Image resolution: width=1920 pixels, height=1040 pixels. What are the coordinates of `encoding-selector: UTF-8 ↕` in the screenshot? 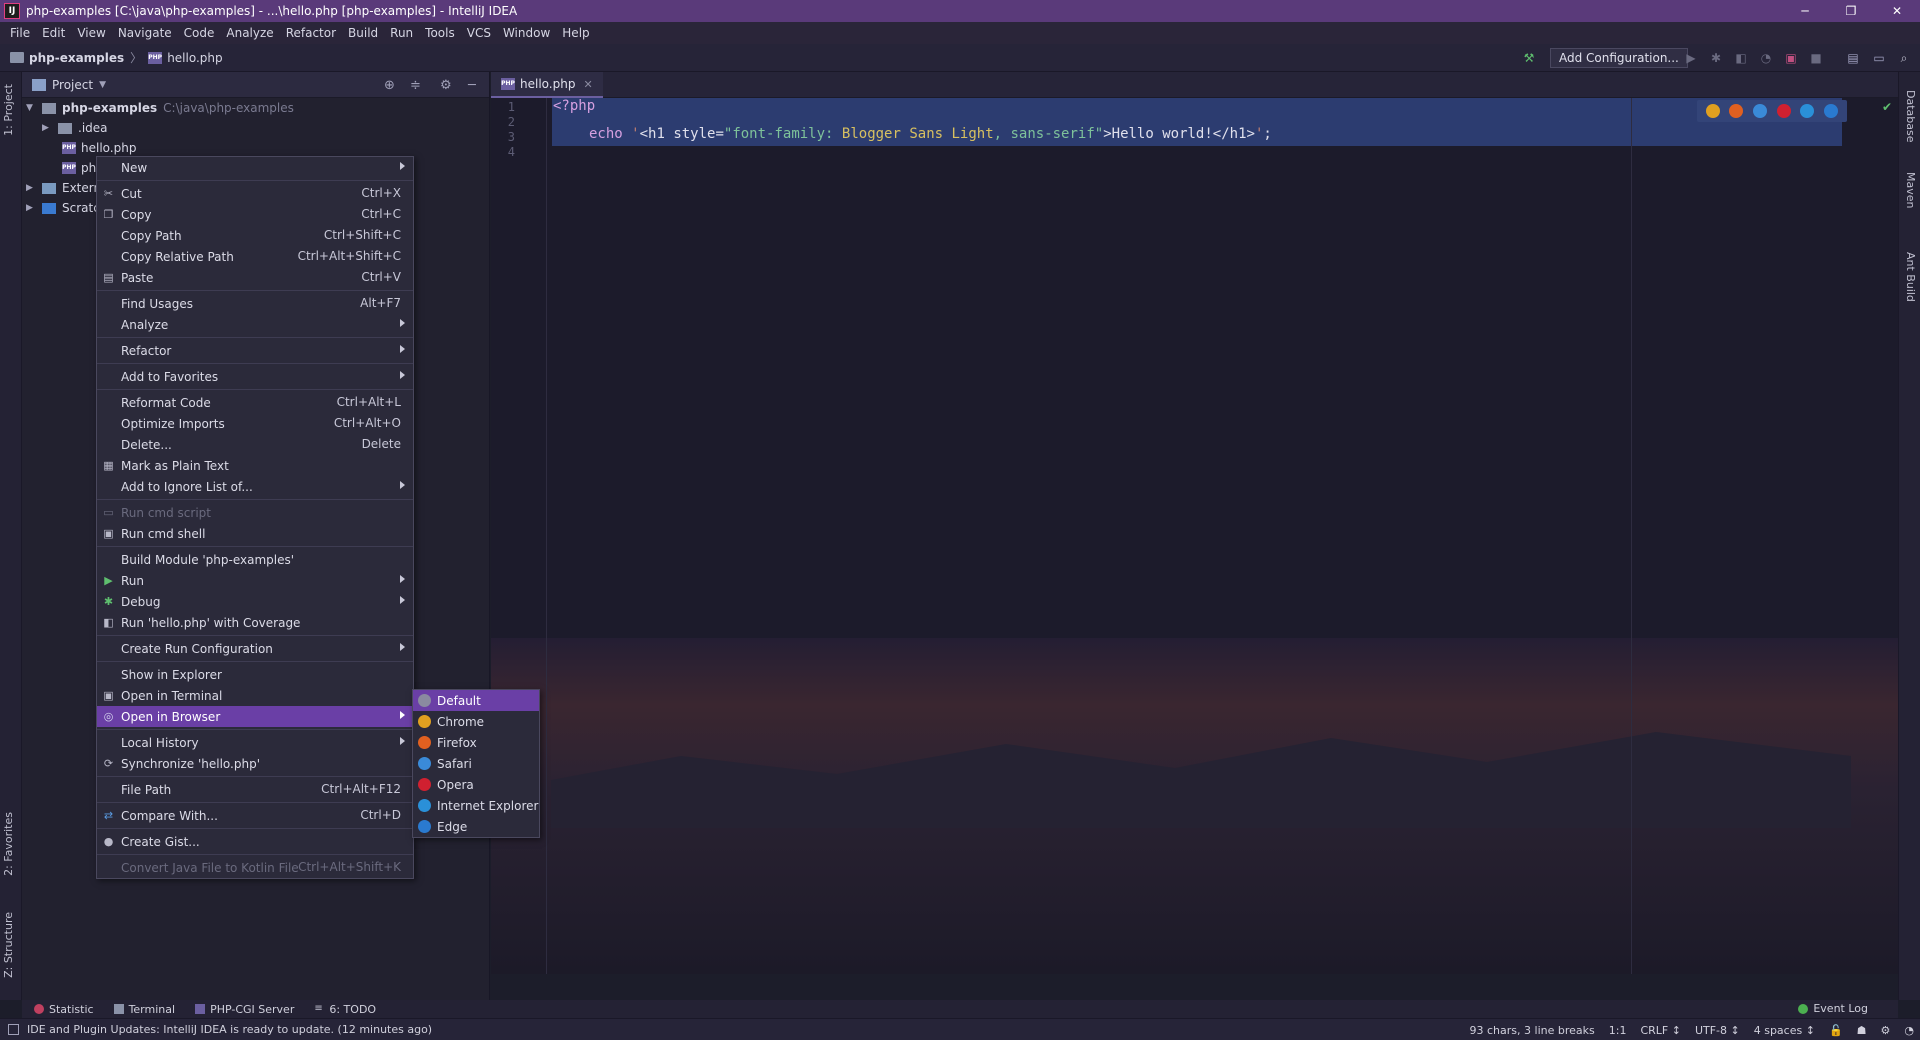 It's located at (1717, 1030).